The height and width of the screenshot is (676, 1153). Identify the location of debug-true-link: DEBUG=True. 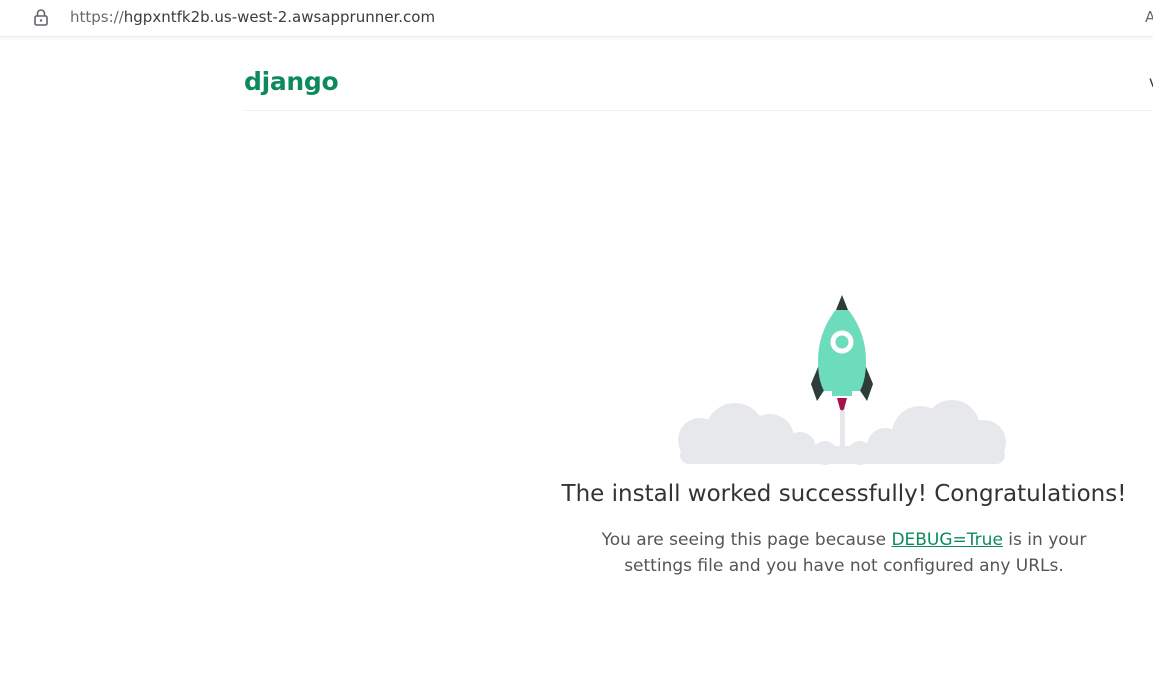
(946, 540).